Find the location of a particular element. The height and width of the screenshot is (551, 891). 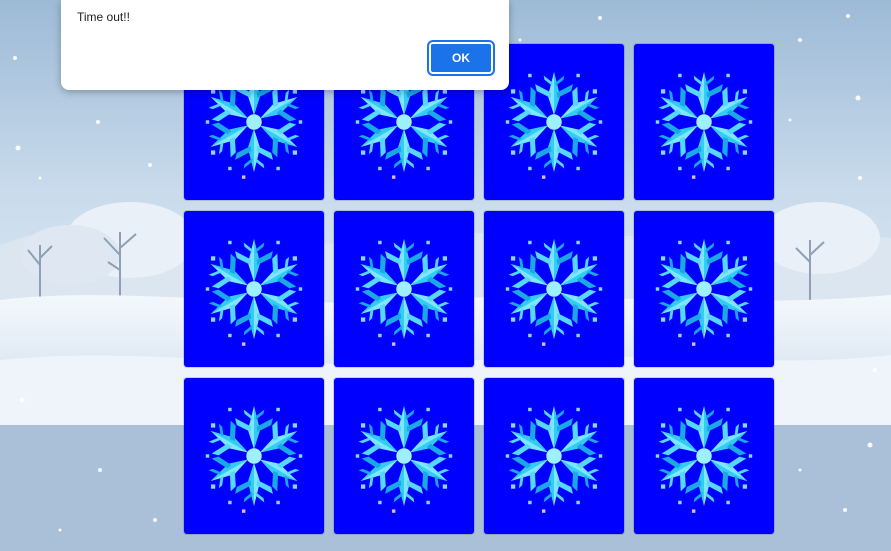

ok-button: OK is located at coordinates (461, 58).